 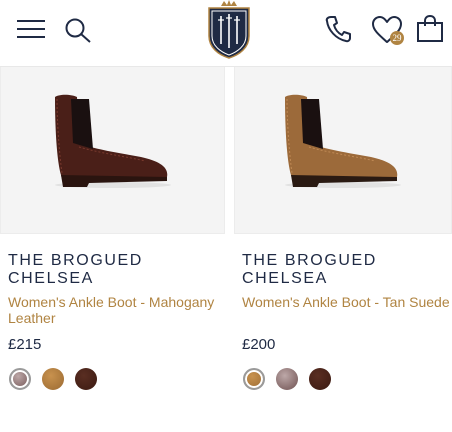 What do you see at coordinates (397, 38) in the screenshot?
I see `wishlist-count-badge: 29` at bounding box center [397, 38].